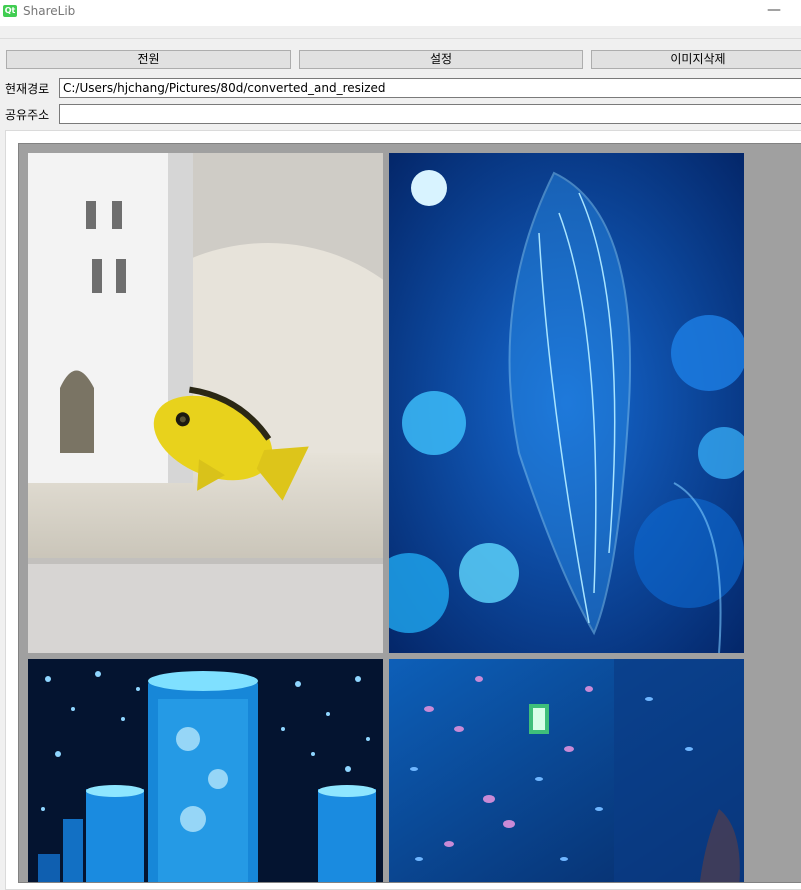  I want to click on qt-icon: Qt, so click(10, 11).